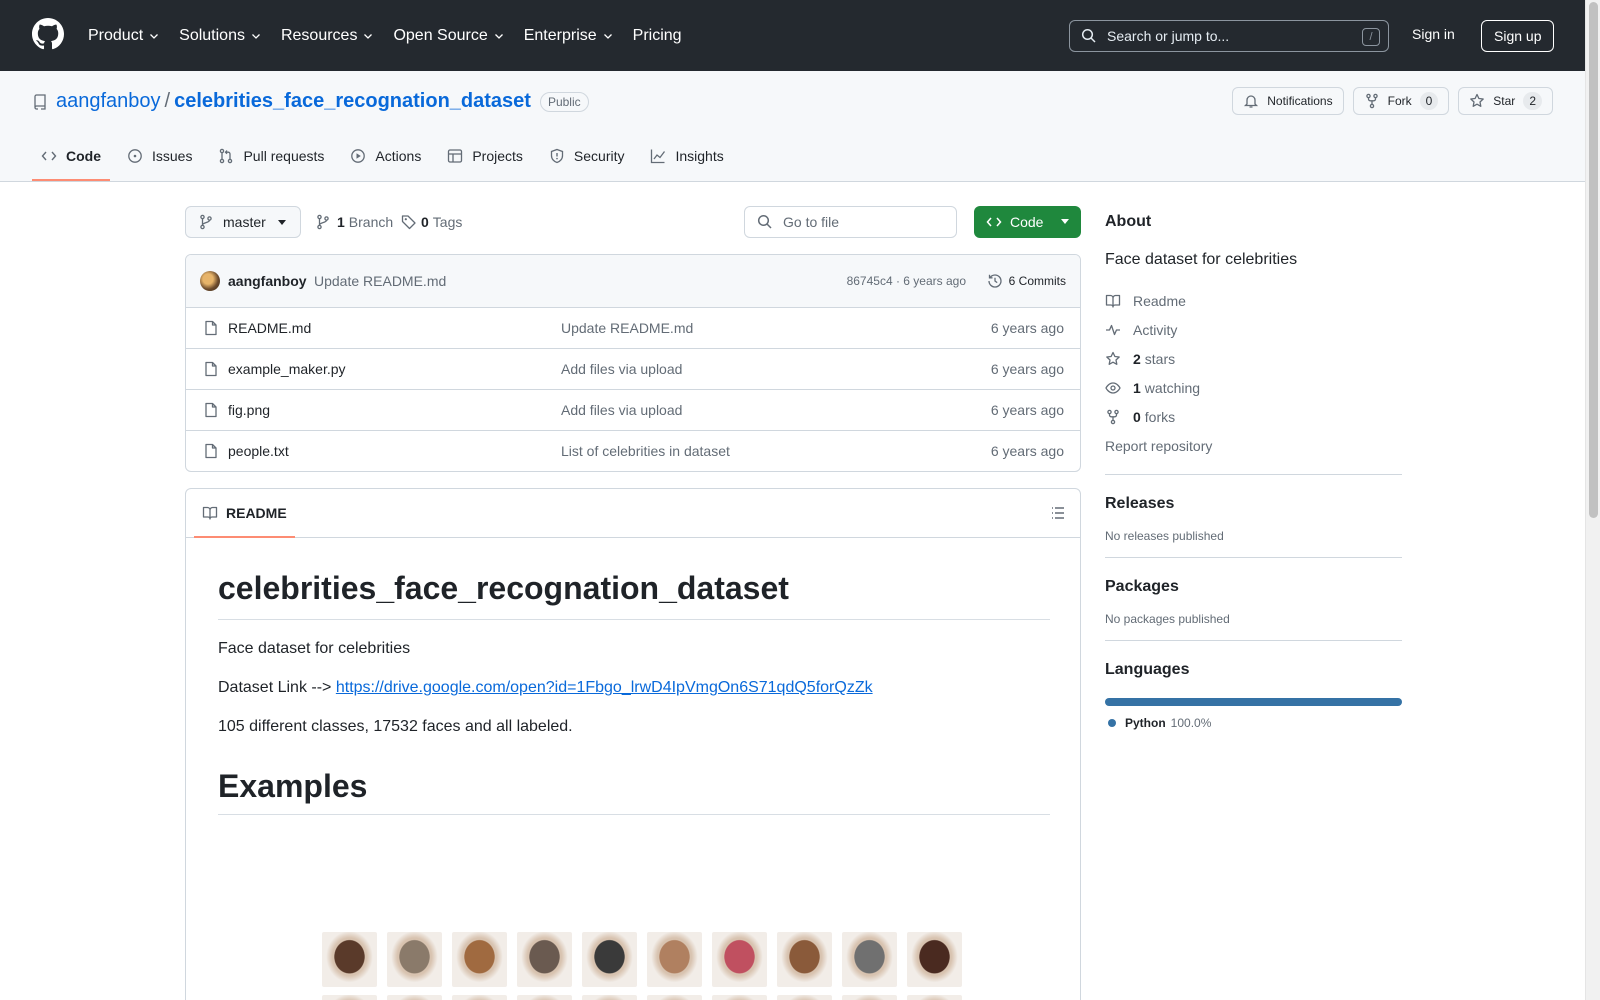  What do you see at coordinates (1253, 358) in the screenshot?
I see `stars-link: 2 stars` at bounding box center [1253, 358].